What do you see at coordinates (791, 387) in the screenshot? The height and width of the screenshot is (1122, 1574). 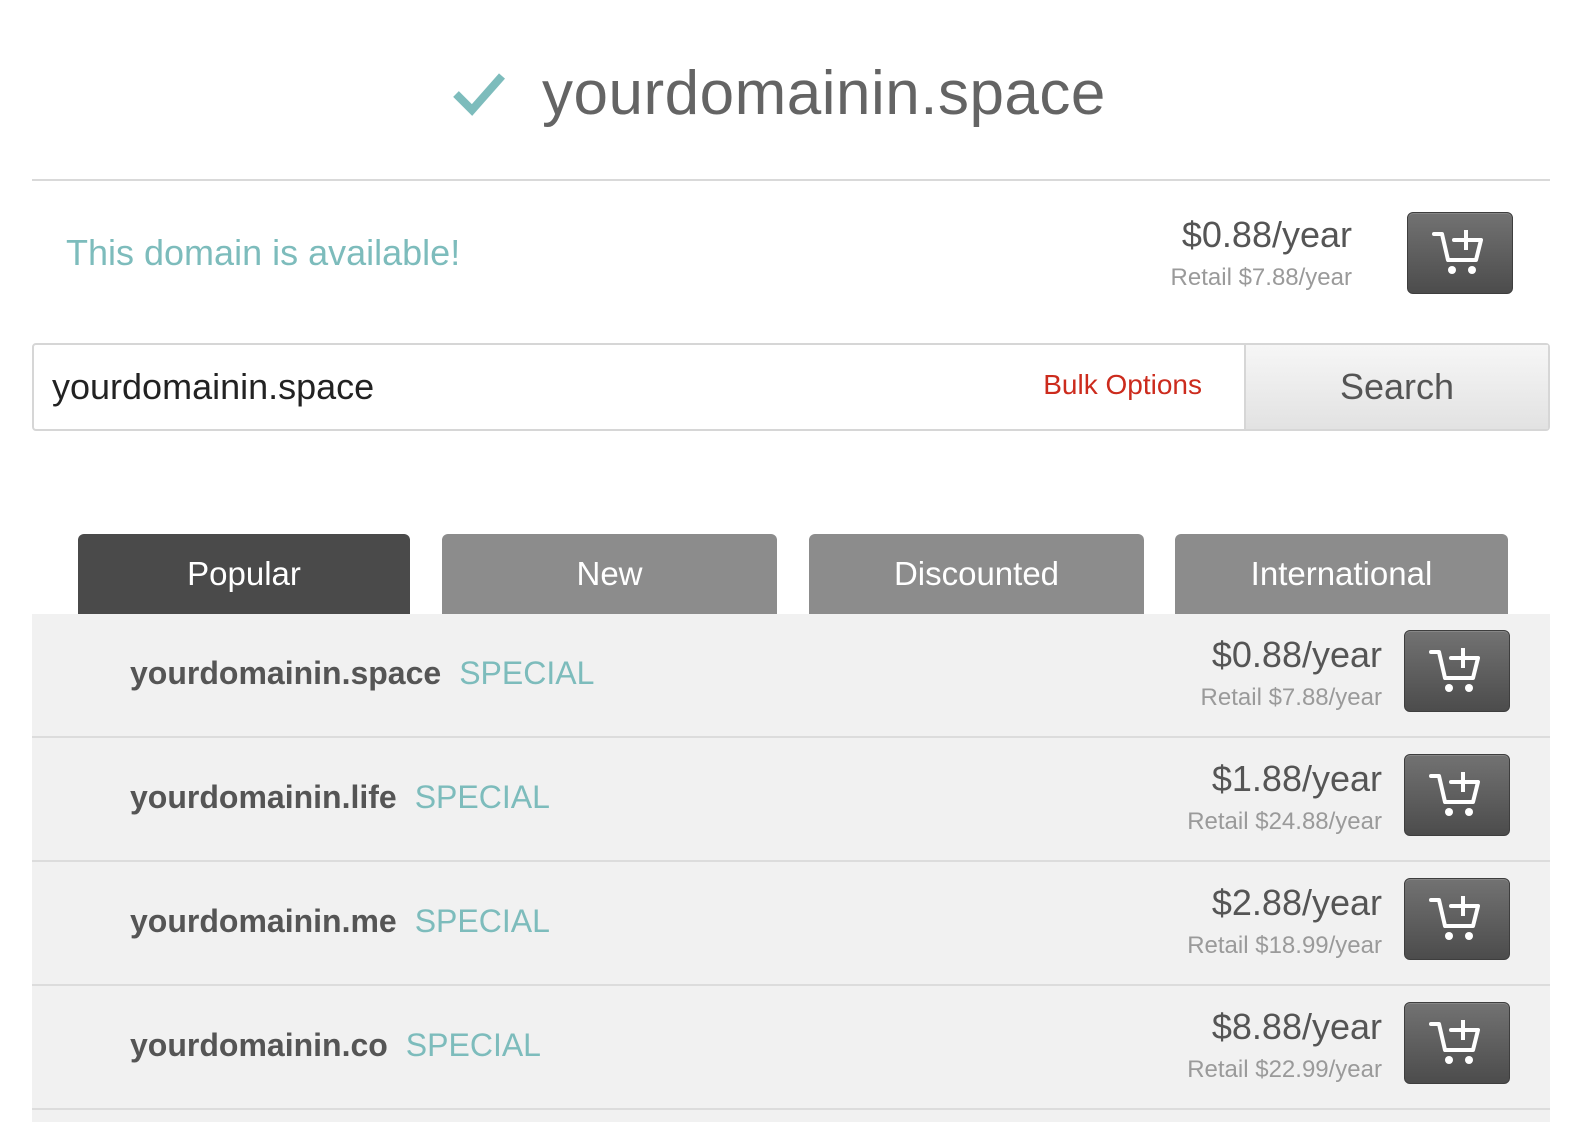 I see `search-bar: Bulk Options Search` at bounding box center [791, 387].